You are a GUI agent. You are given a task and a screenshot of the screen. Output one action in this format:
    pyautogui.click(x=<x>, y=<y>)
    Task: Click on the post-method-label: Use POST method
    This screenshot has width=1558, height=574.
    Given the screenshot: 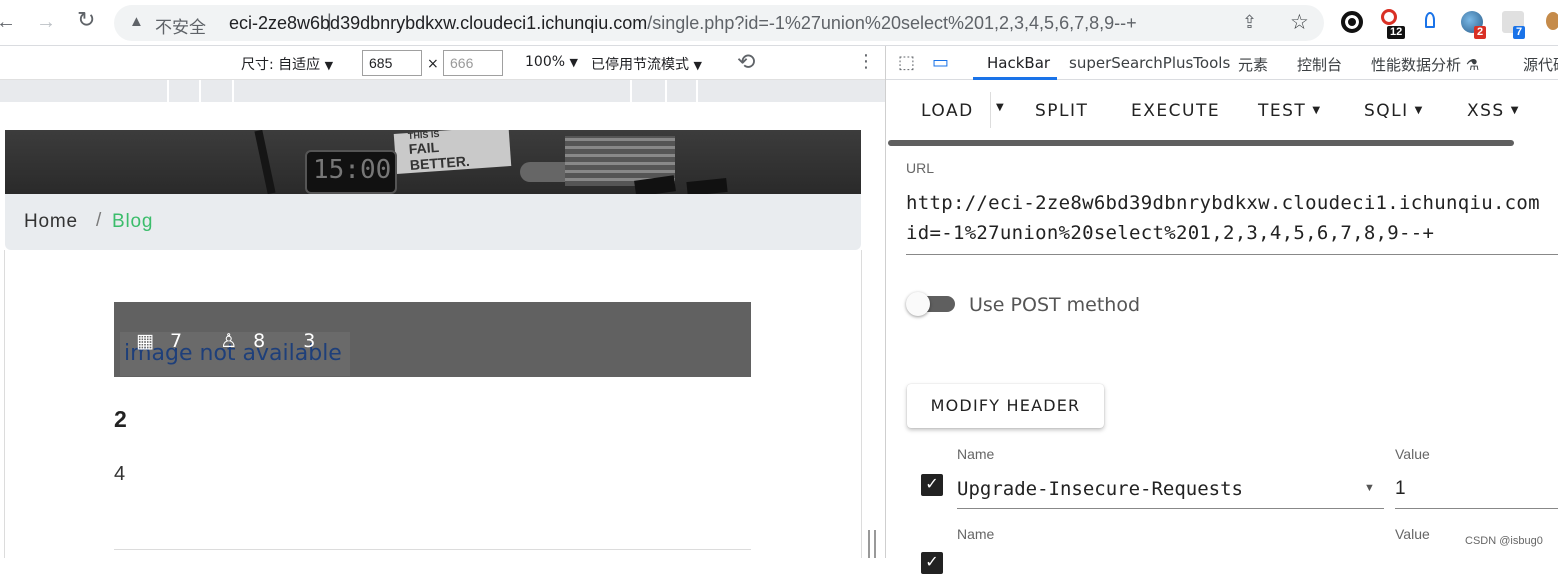 What is the action you would take?
    pyautogui.click(x=1055, y=305)
    